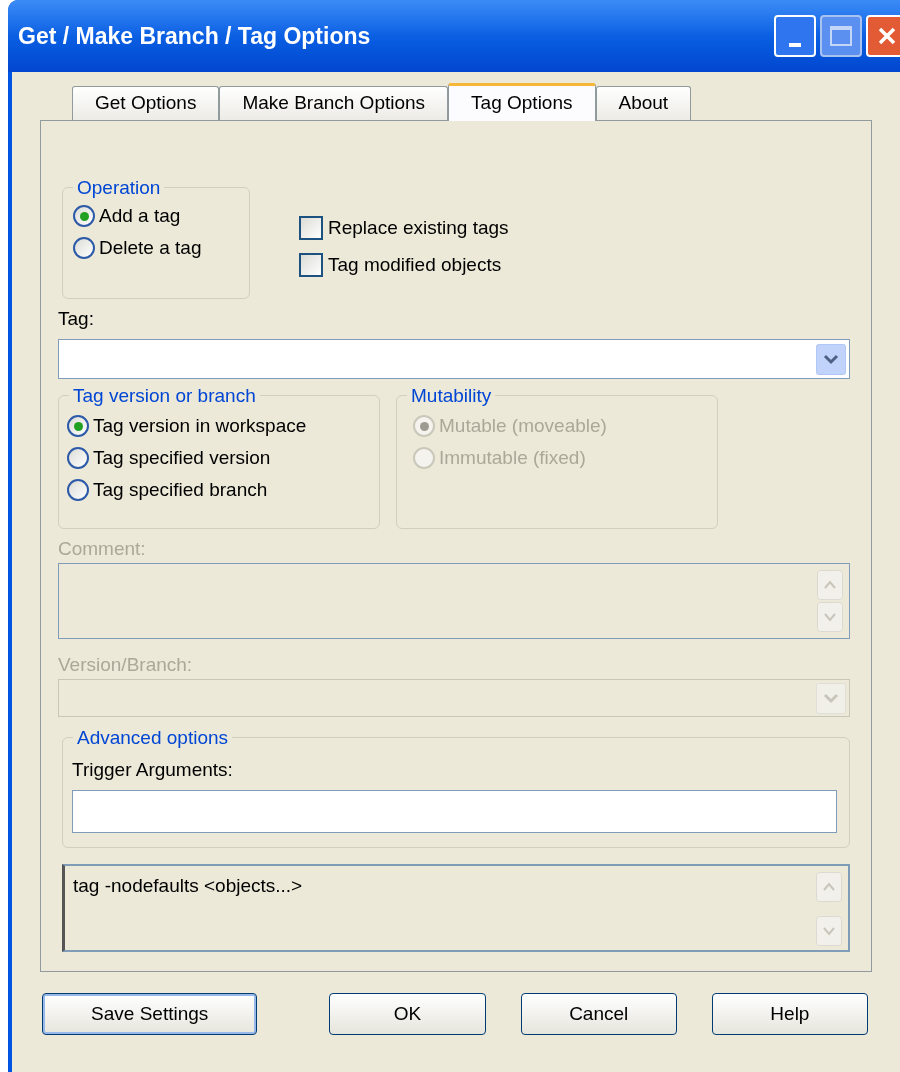 This screenshot has width=900, height=1072. I want to click on radio-label: Tag specified version, so click(182, 457).